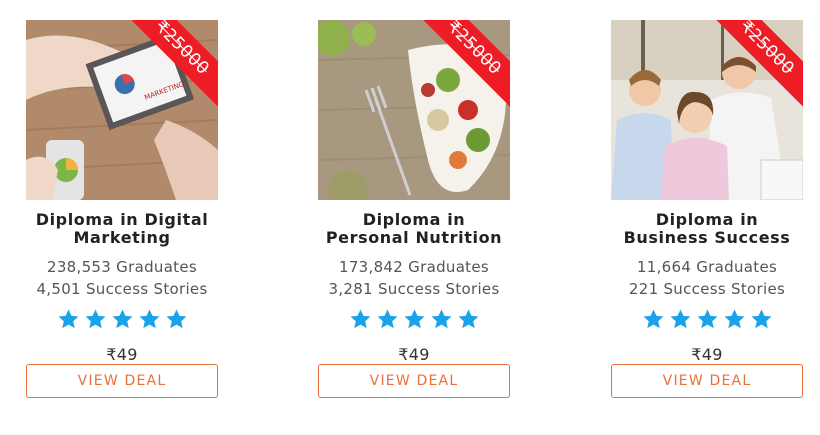 This screenshot has width=820, height=435. Describe the element at coordinates (414, 267) in the screenshot. I see `graduates-count: 173,842 Graduates` at that location.